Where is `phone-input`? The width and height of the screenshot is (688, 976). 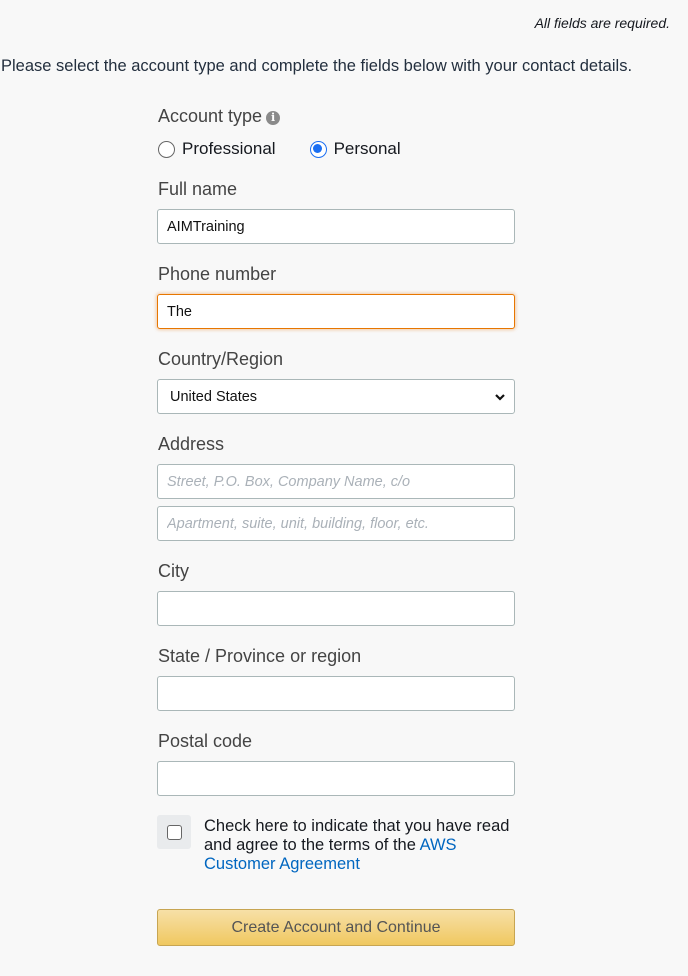
phone-input is located at coordinates (336, 311).